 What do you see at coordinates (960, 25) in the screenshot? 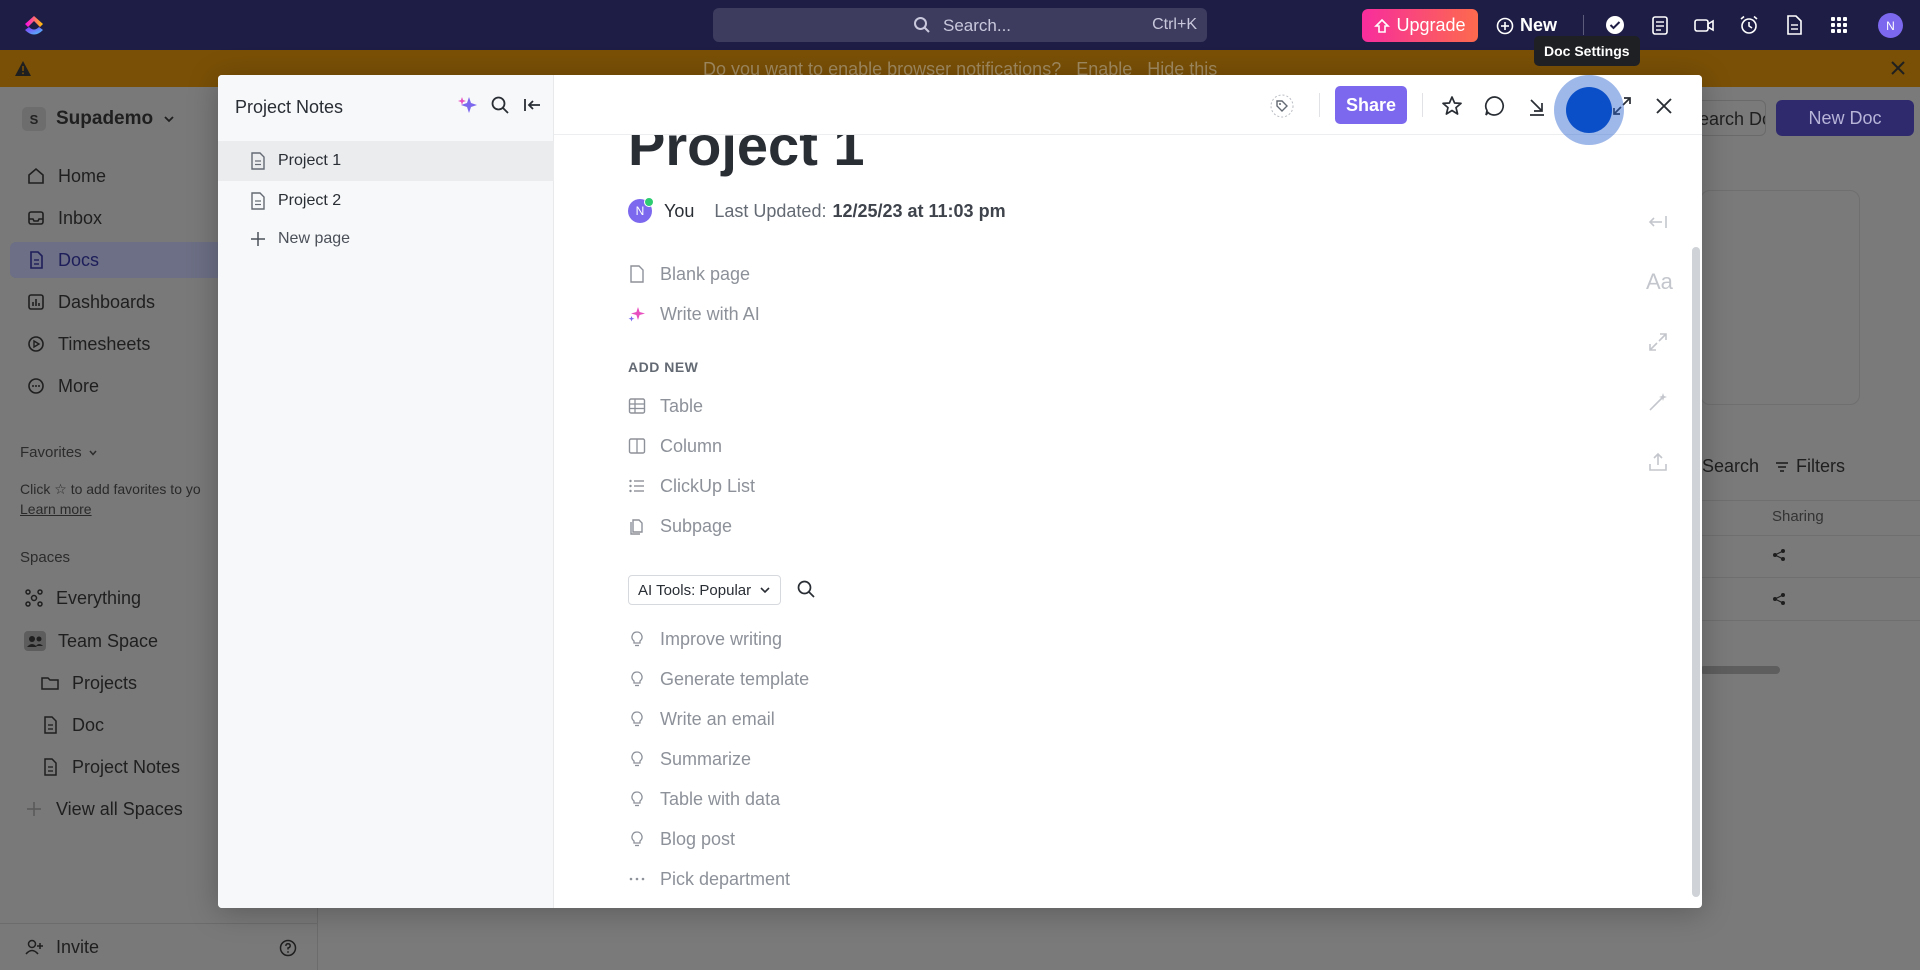
I see `global-search-bar: Search... Ctrl+K` at bounding box center [960, 25].